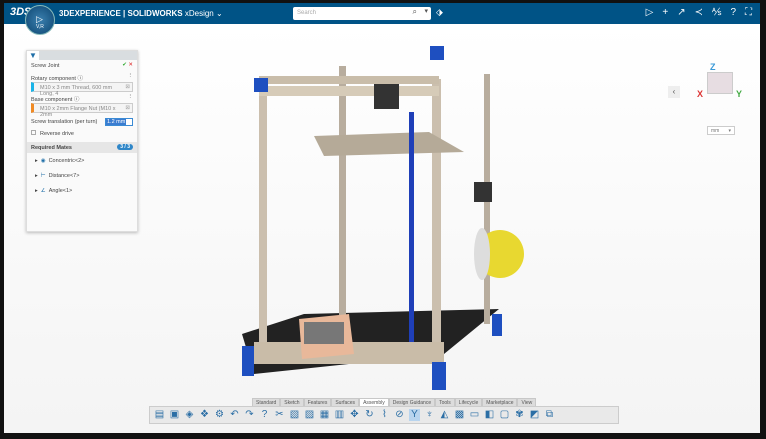 The height and width of the screenshot is (439, 766). I want to click on assembly-icon: ❖, so click(204, 415).